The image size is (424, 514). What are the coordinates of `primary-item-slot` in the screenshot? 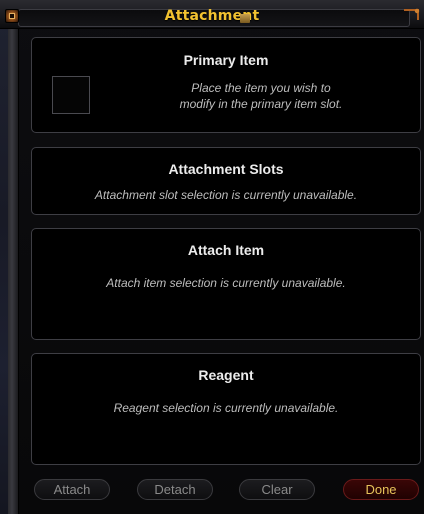 It's located at (71, 95).